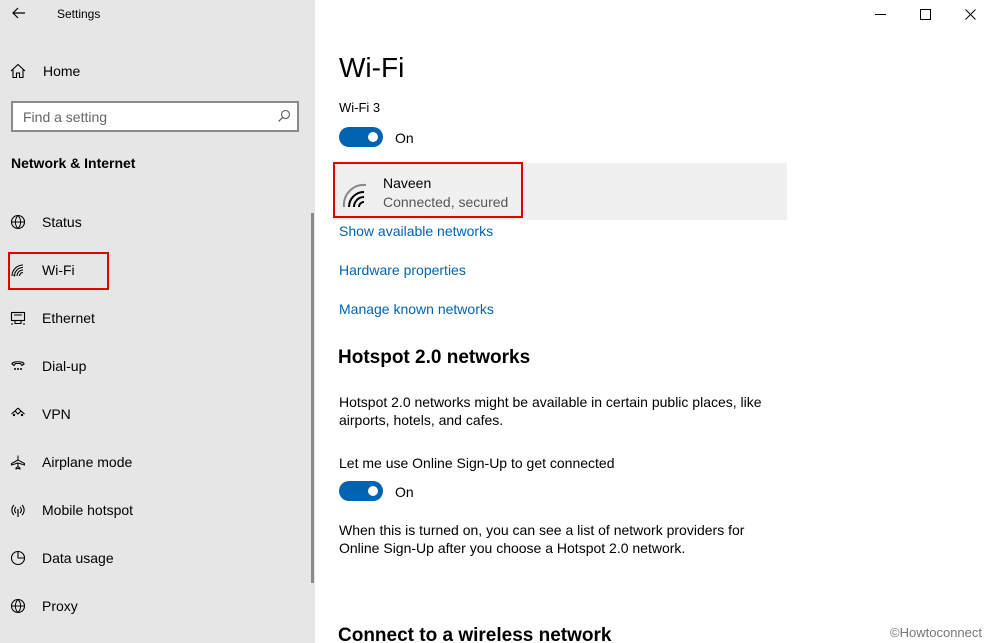 The width and height of the screenshot is (990, 643). What do you see at coordinates (404, 492) in the screenshot?
I see `signup-toggle-state: On` at bounding box center [404, 492].